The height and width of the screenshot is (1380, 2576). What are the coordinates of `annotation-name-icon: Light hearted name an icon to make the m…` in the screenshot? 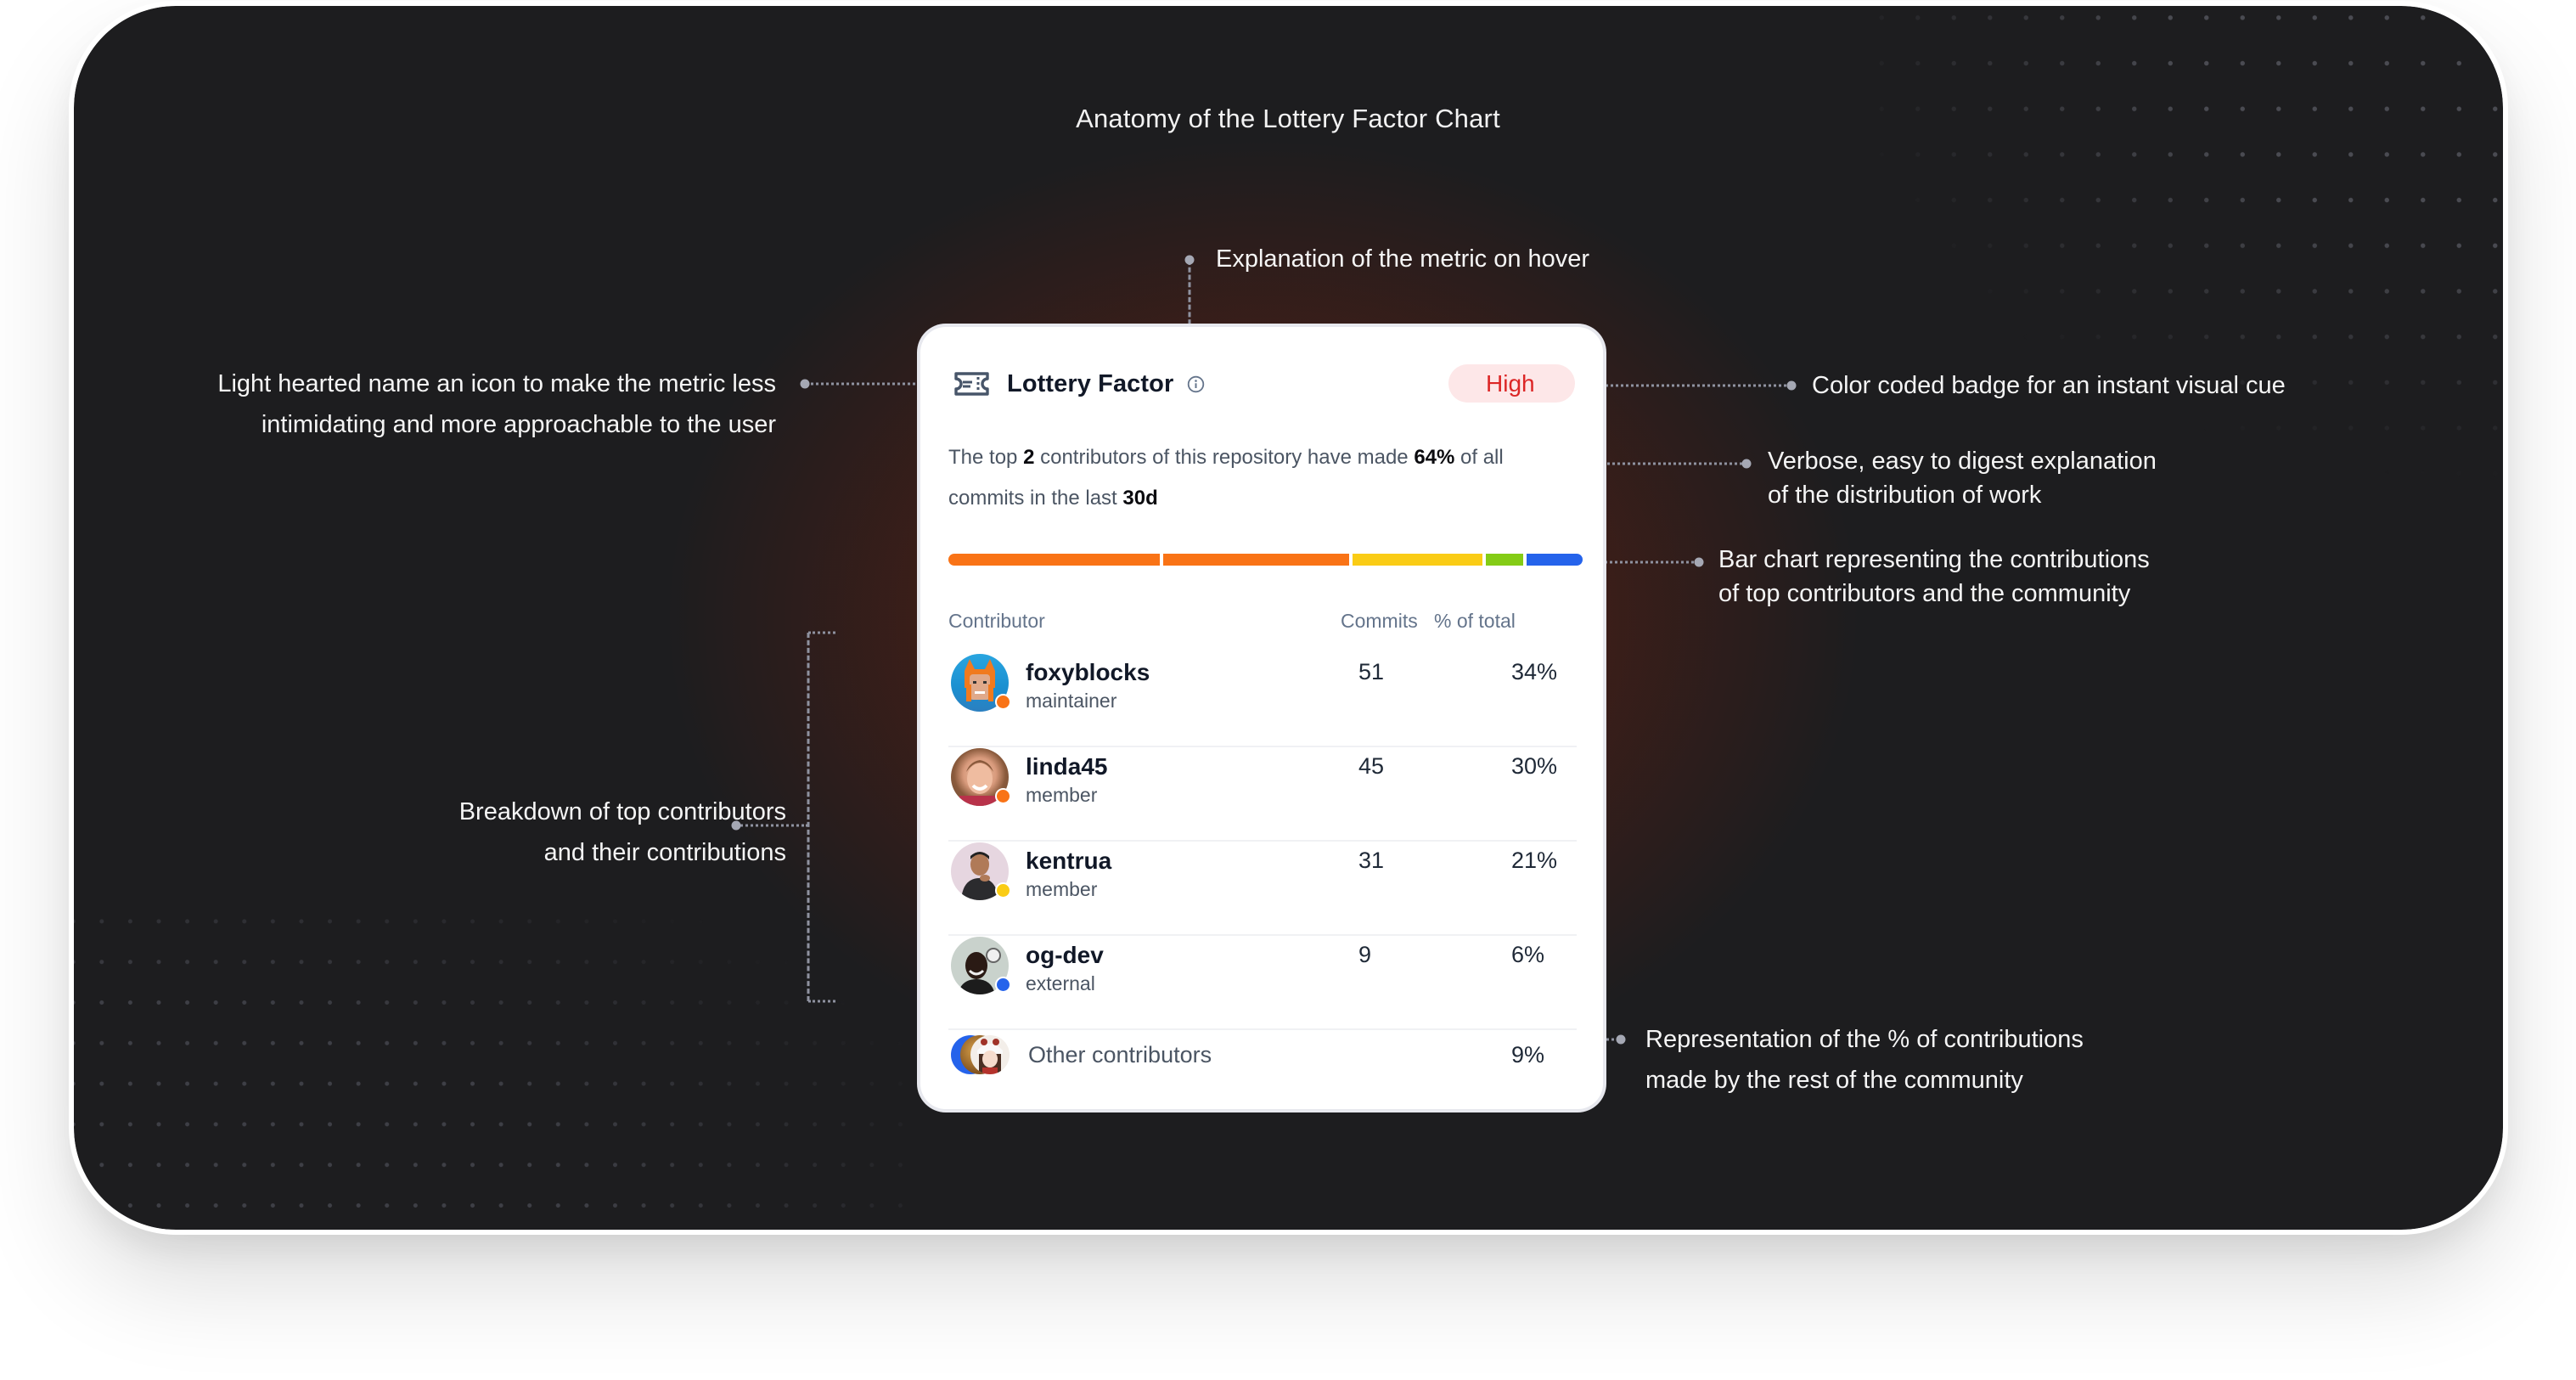 It's located at (496, 404).